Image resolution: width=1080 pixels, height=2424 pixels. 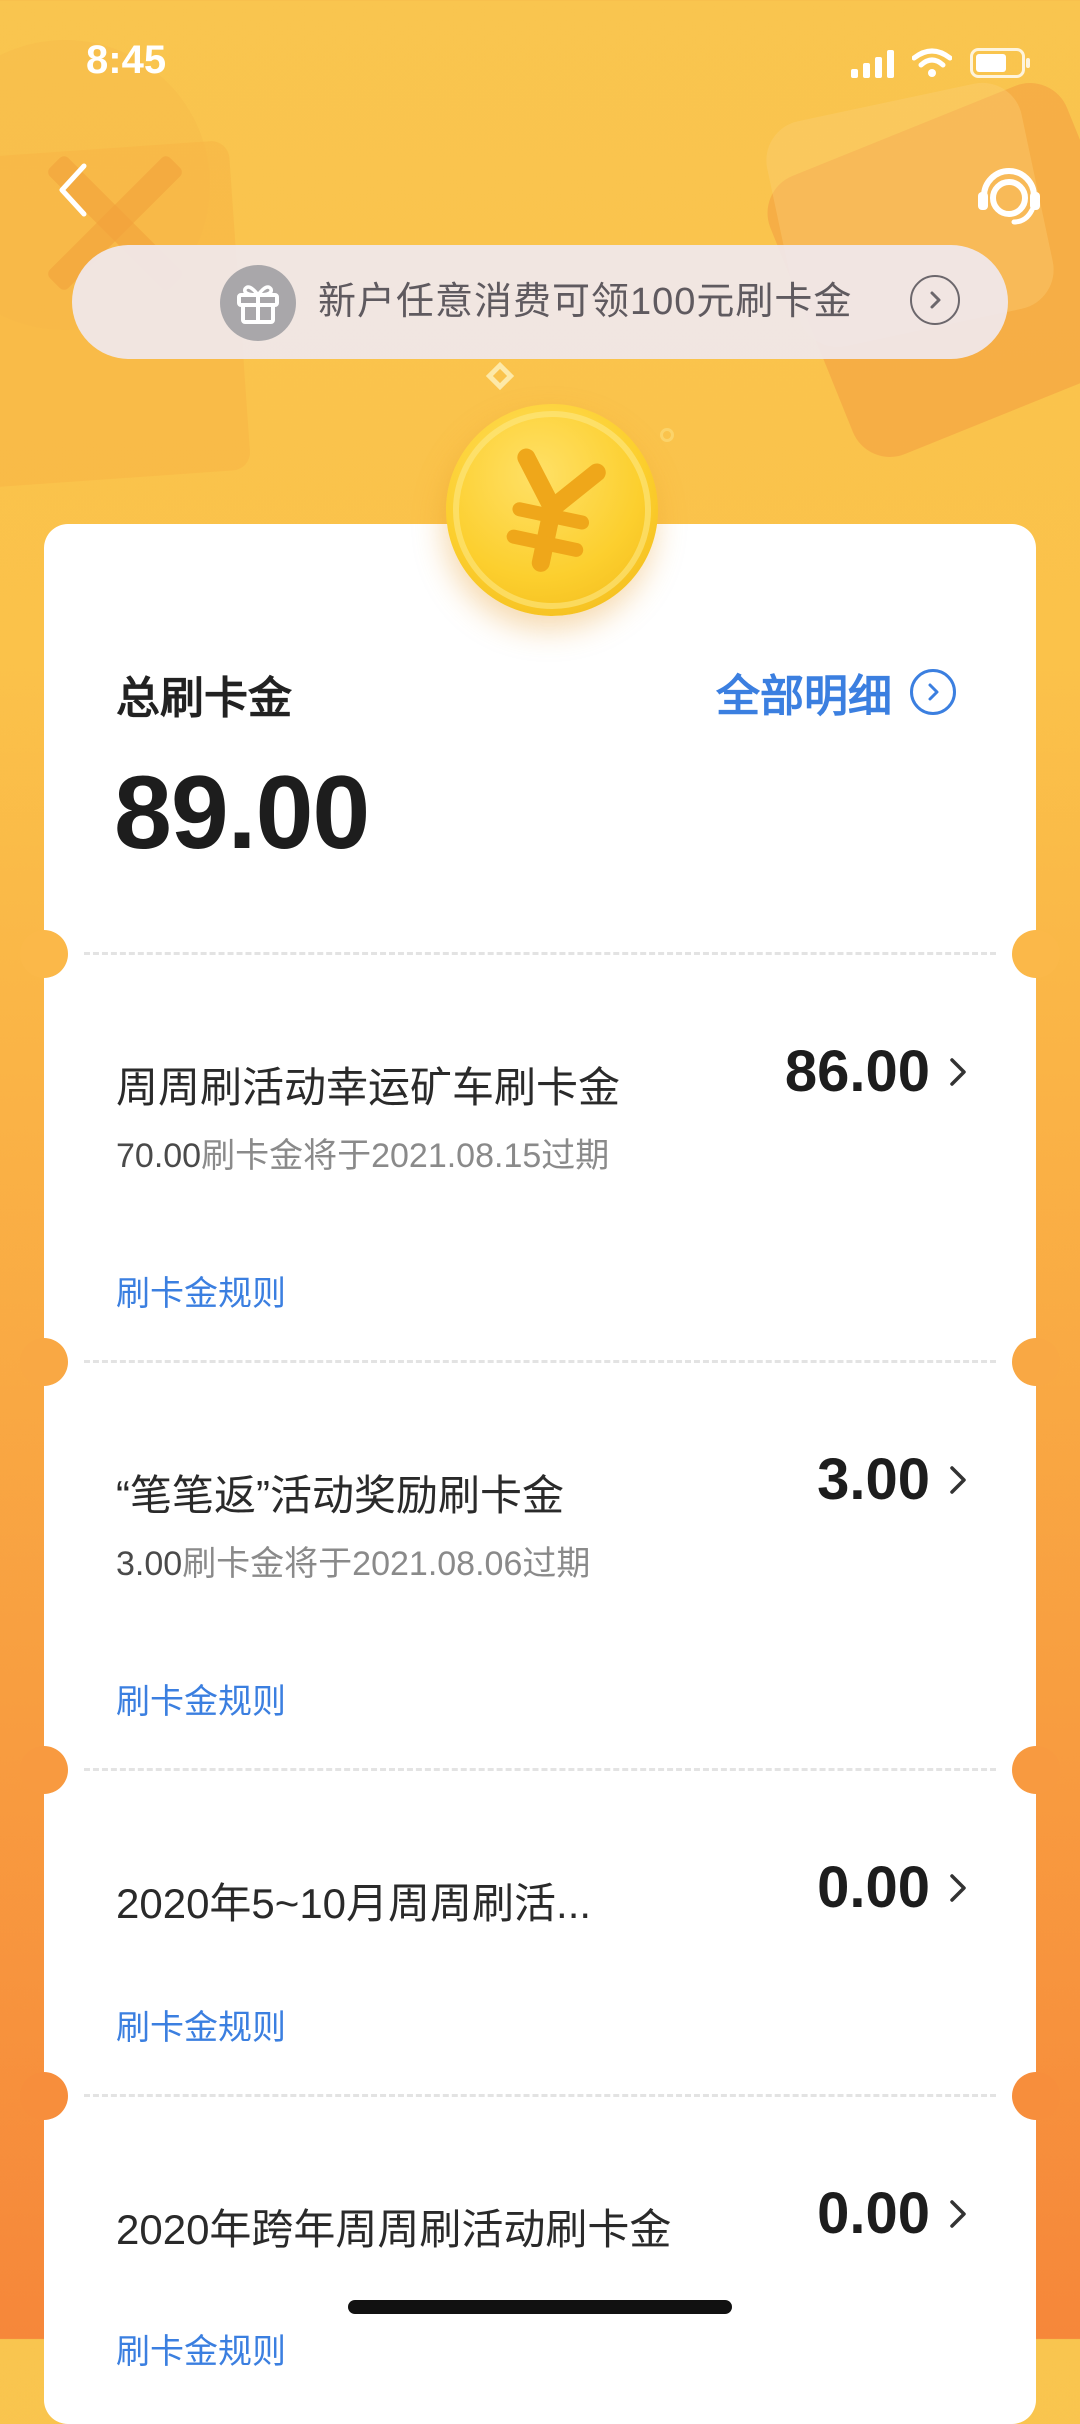 What do you see at coordinates (149, 1564) in the screenshot?
I see `expiry-amount: 3.00` at bounding box center [149, 1564].